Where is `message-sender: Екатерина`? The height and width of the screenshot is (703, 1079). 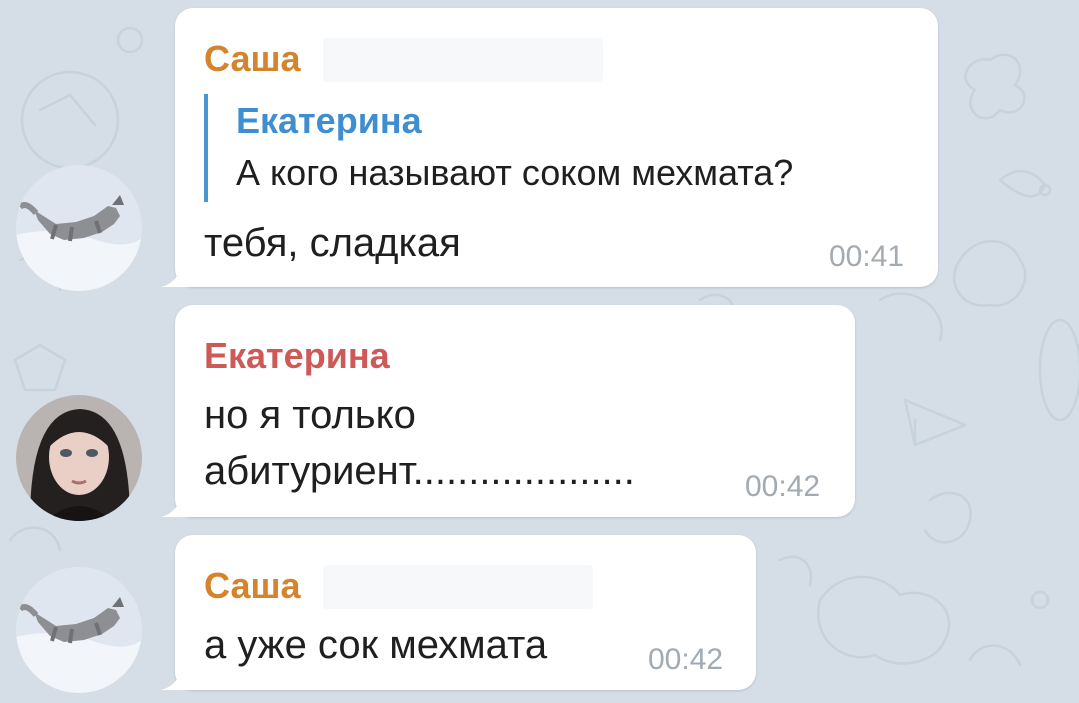
message-sender: Екатерина is located at coordinates (297, 356).